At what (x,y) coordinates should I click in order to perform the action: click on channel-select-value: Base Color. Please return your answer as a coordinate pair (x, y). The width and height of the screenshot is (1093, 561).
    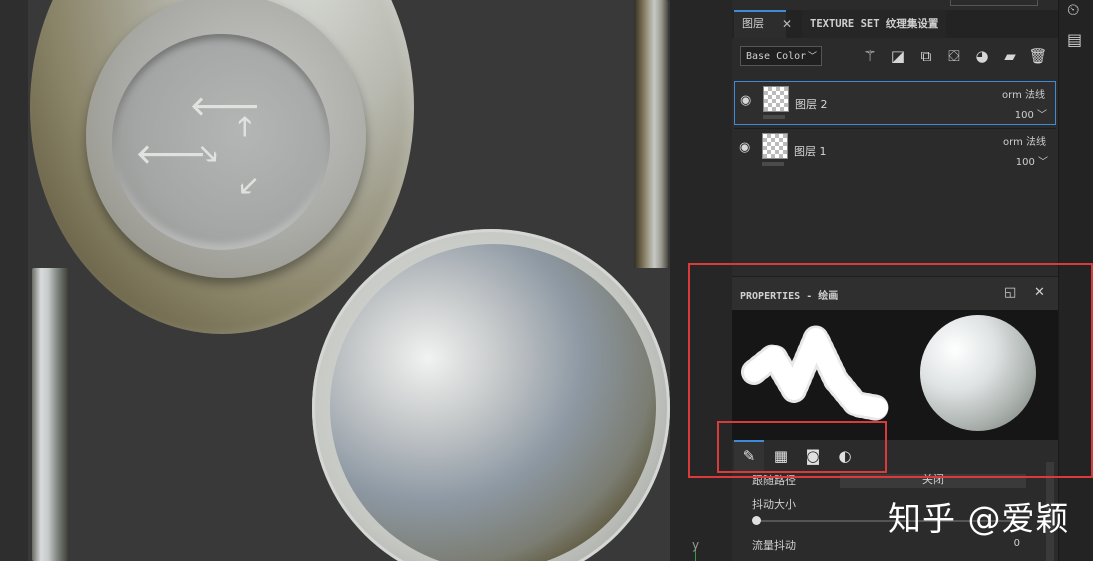
    Looking at the image, I should click on (776, 56).